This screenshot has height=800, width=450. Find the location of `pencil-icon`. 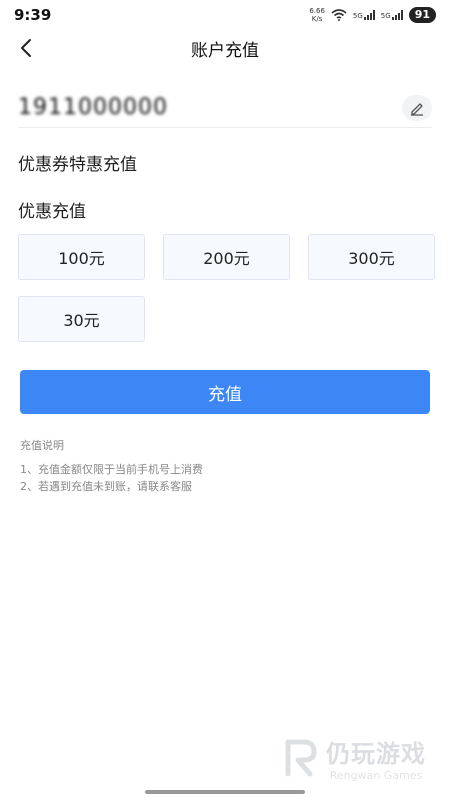

pencil-icon is located at coordinates (417, 109).